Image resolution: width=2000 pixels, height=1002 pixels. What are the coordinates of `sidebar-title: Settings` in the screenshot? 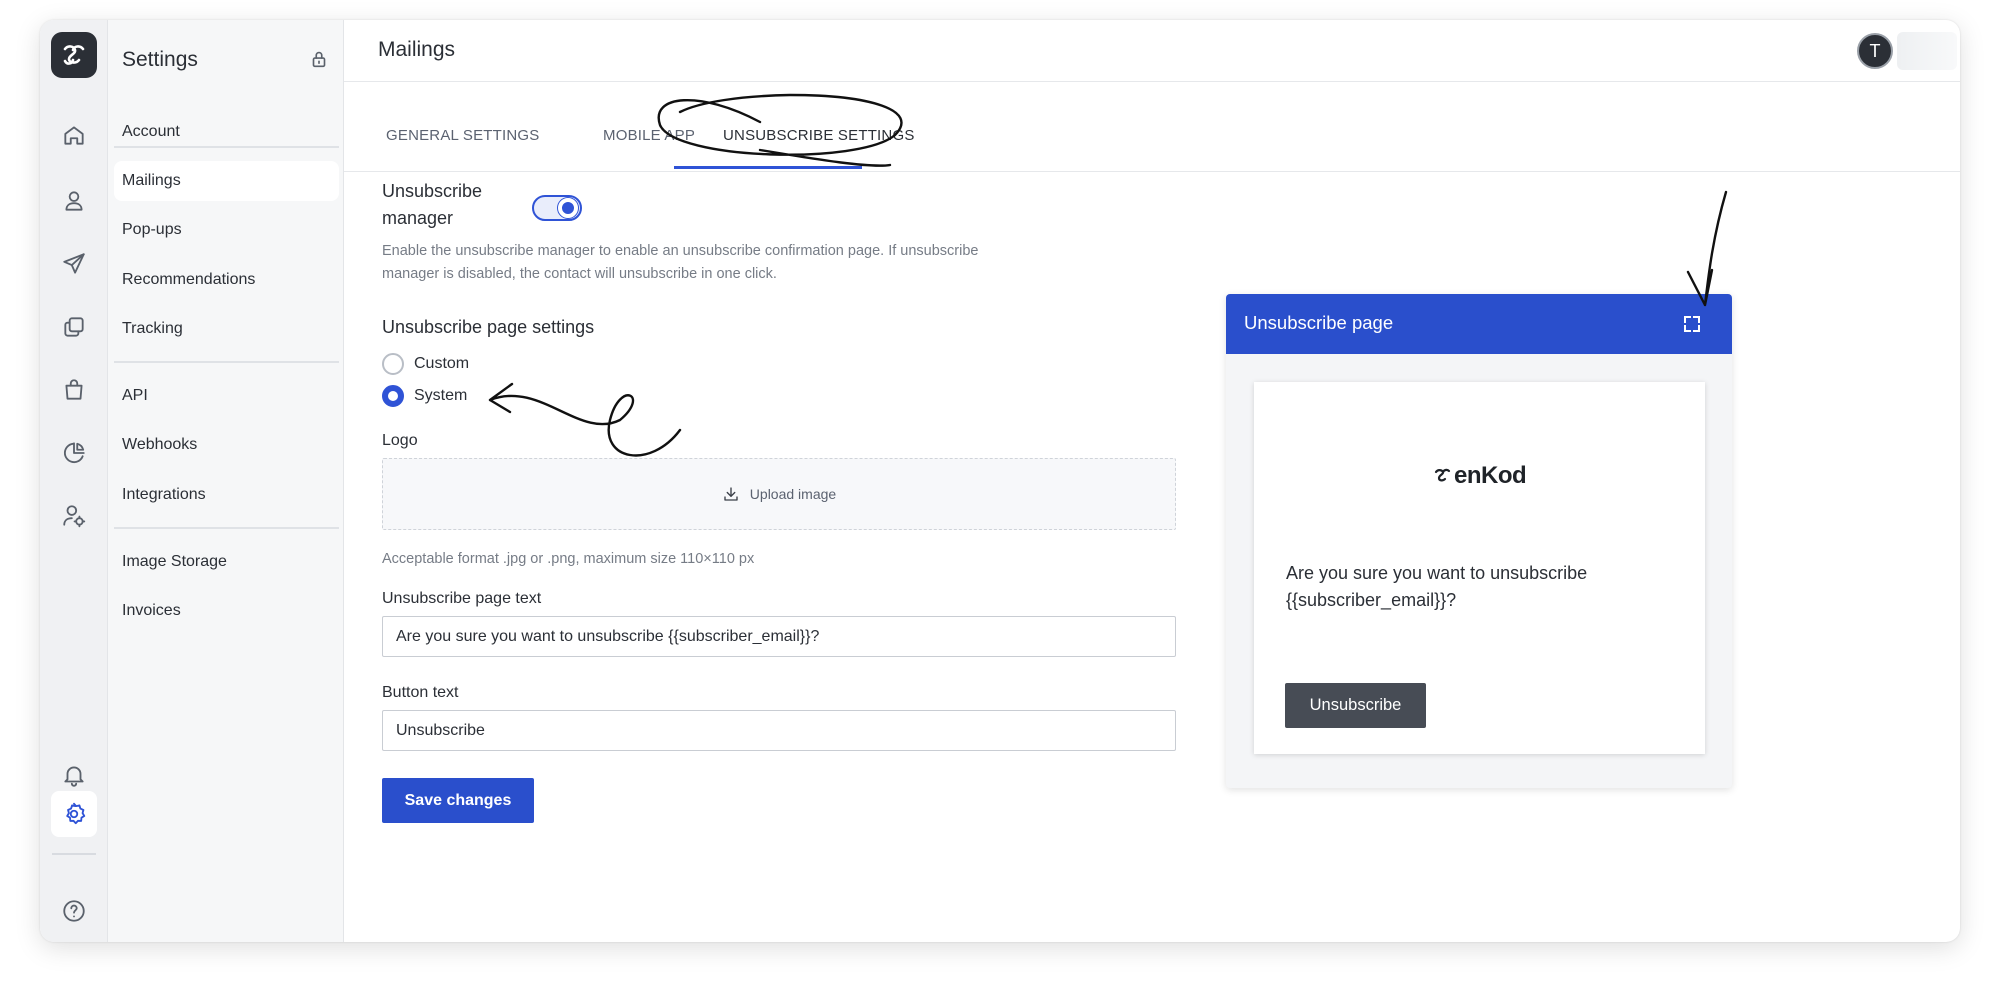 It's located at (160, 59).